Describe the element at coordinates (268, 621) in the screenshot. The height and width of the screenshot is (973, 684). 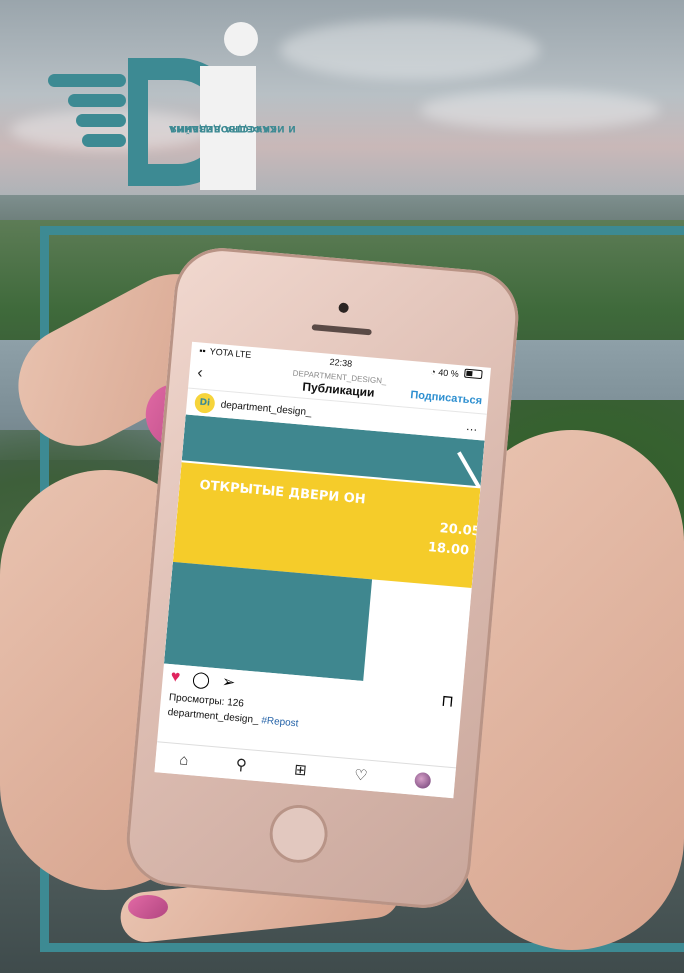
I see `image-teal-block-bottom` at that location.